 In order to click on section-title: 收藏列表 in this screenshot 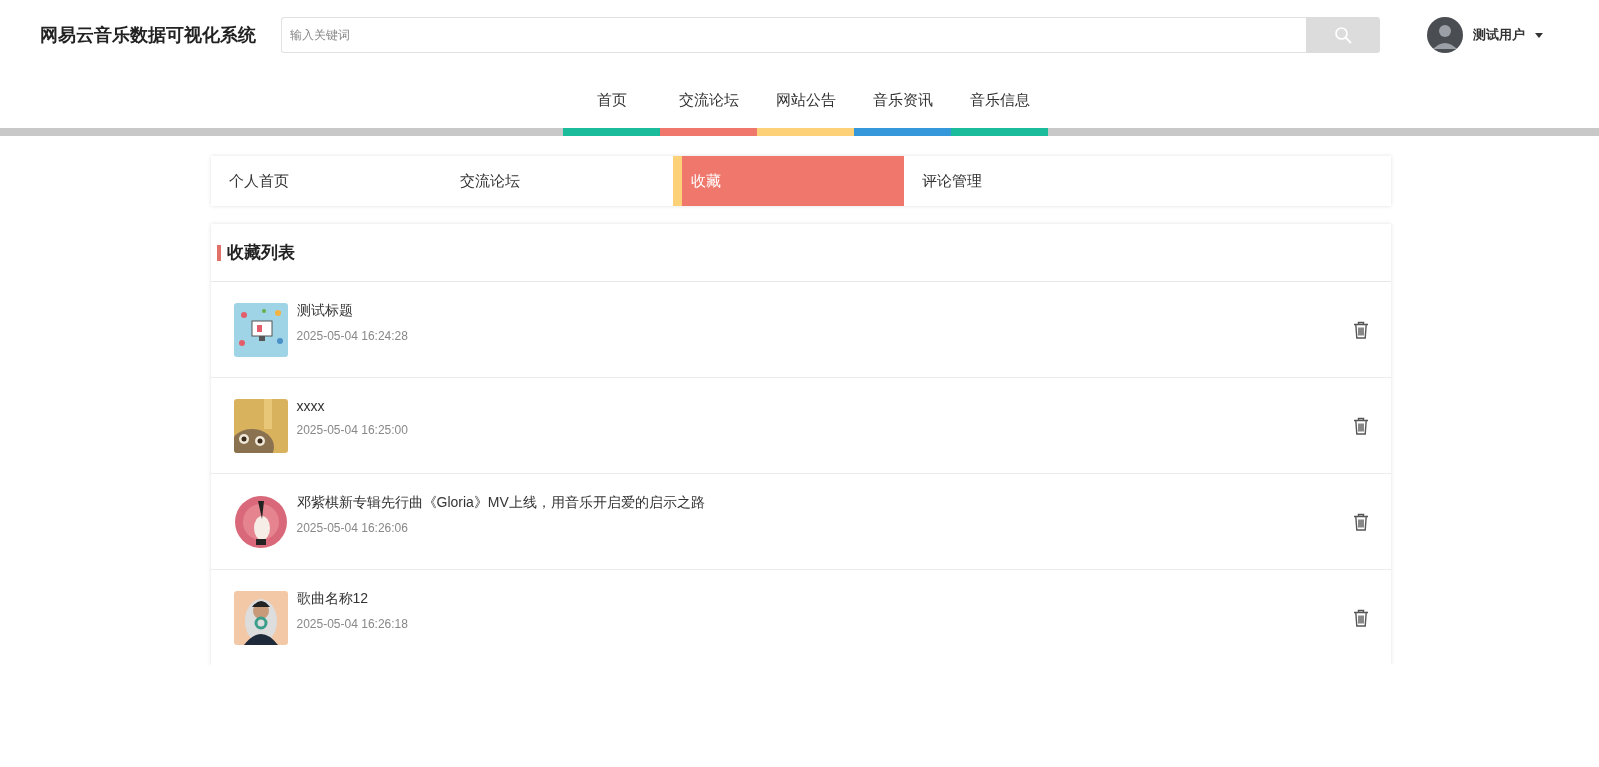, I will do `click(260, 253)`.